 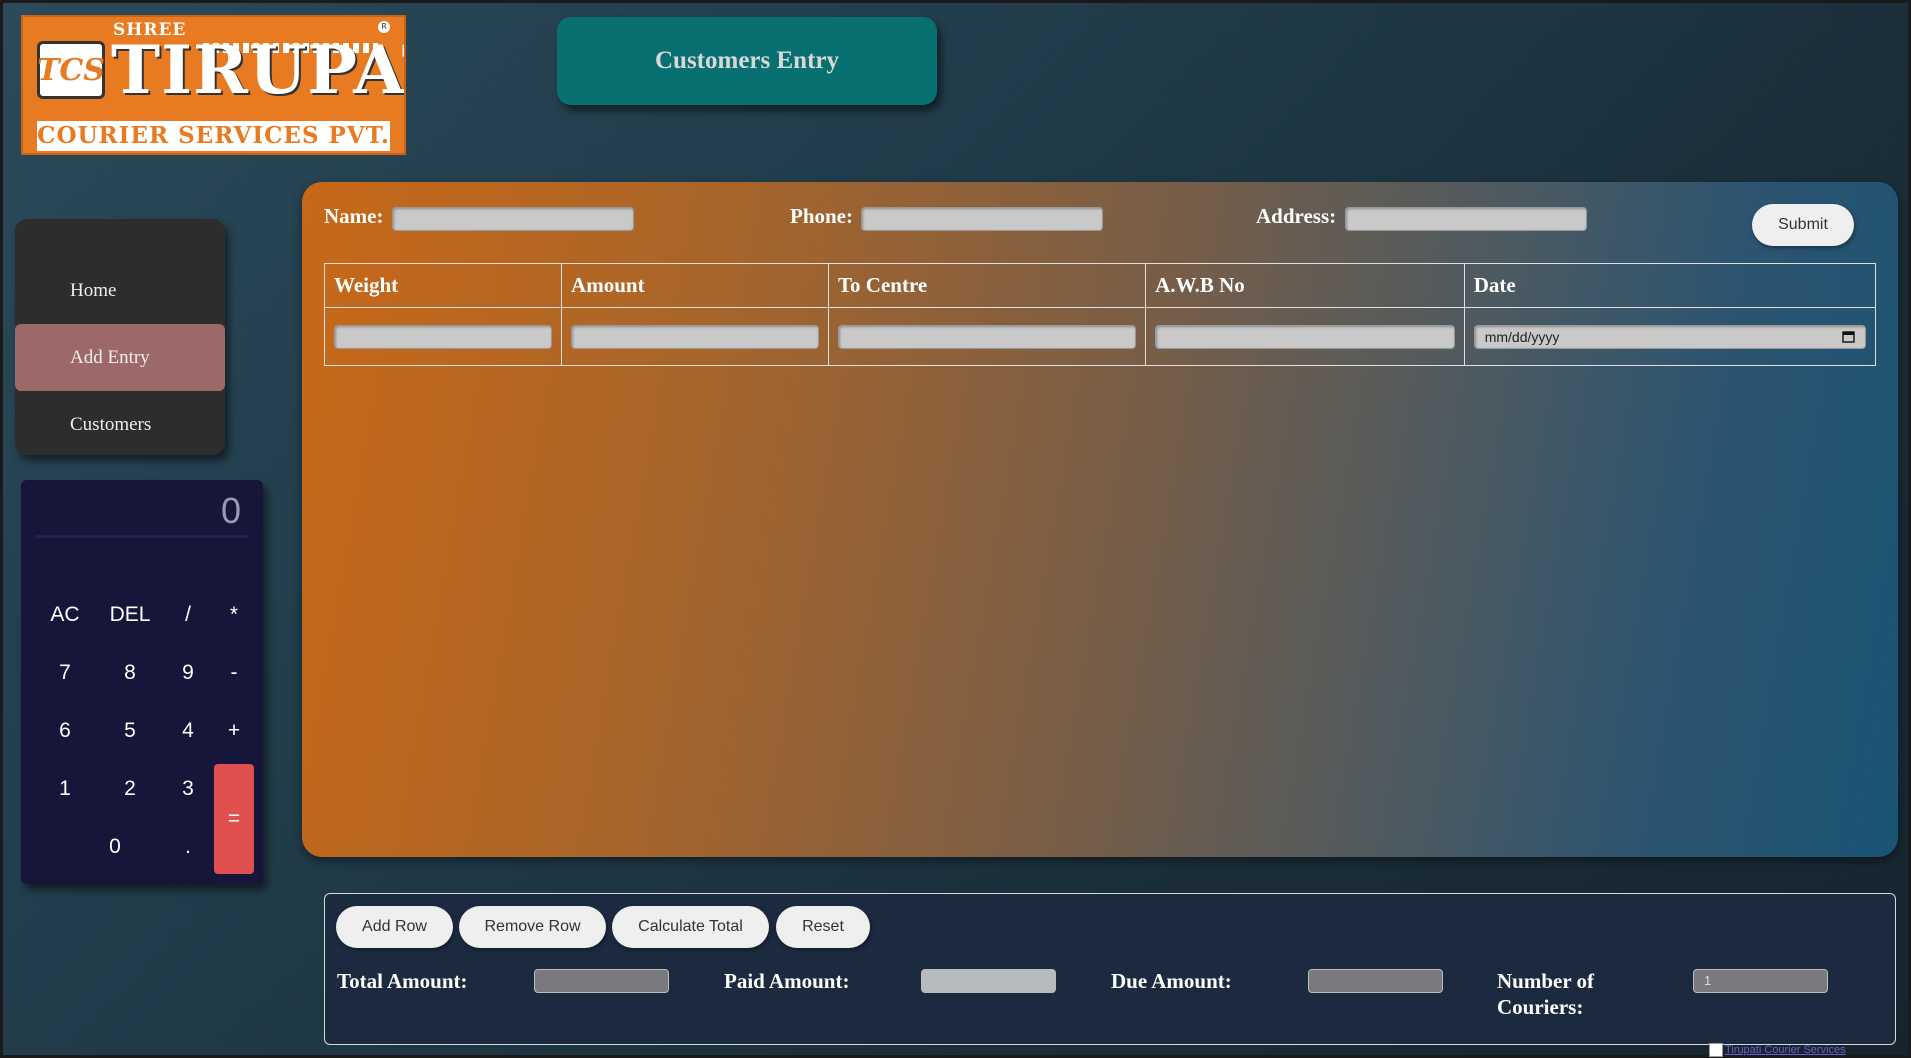 I want to click on due-amount-field, so click(x=1375, y=981).